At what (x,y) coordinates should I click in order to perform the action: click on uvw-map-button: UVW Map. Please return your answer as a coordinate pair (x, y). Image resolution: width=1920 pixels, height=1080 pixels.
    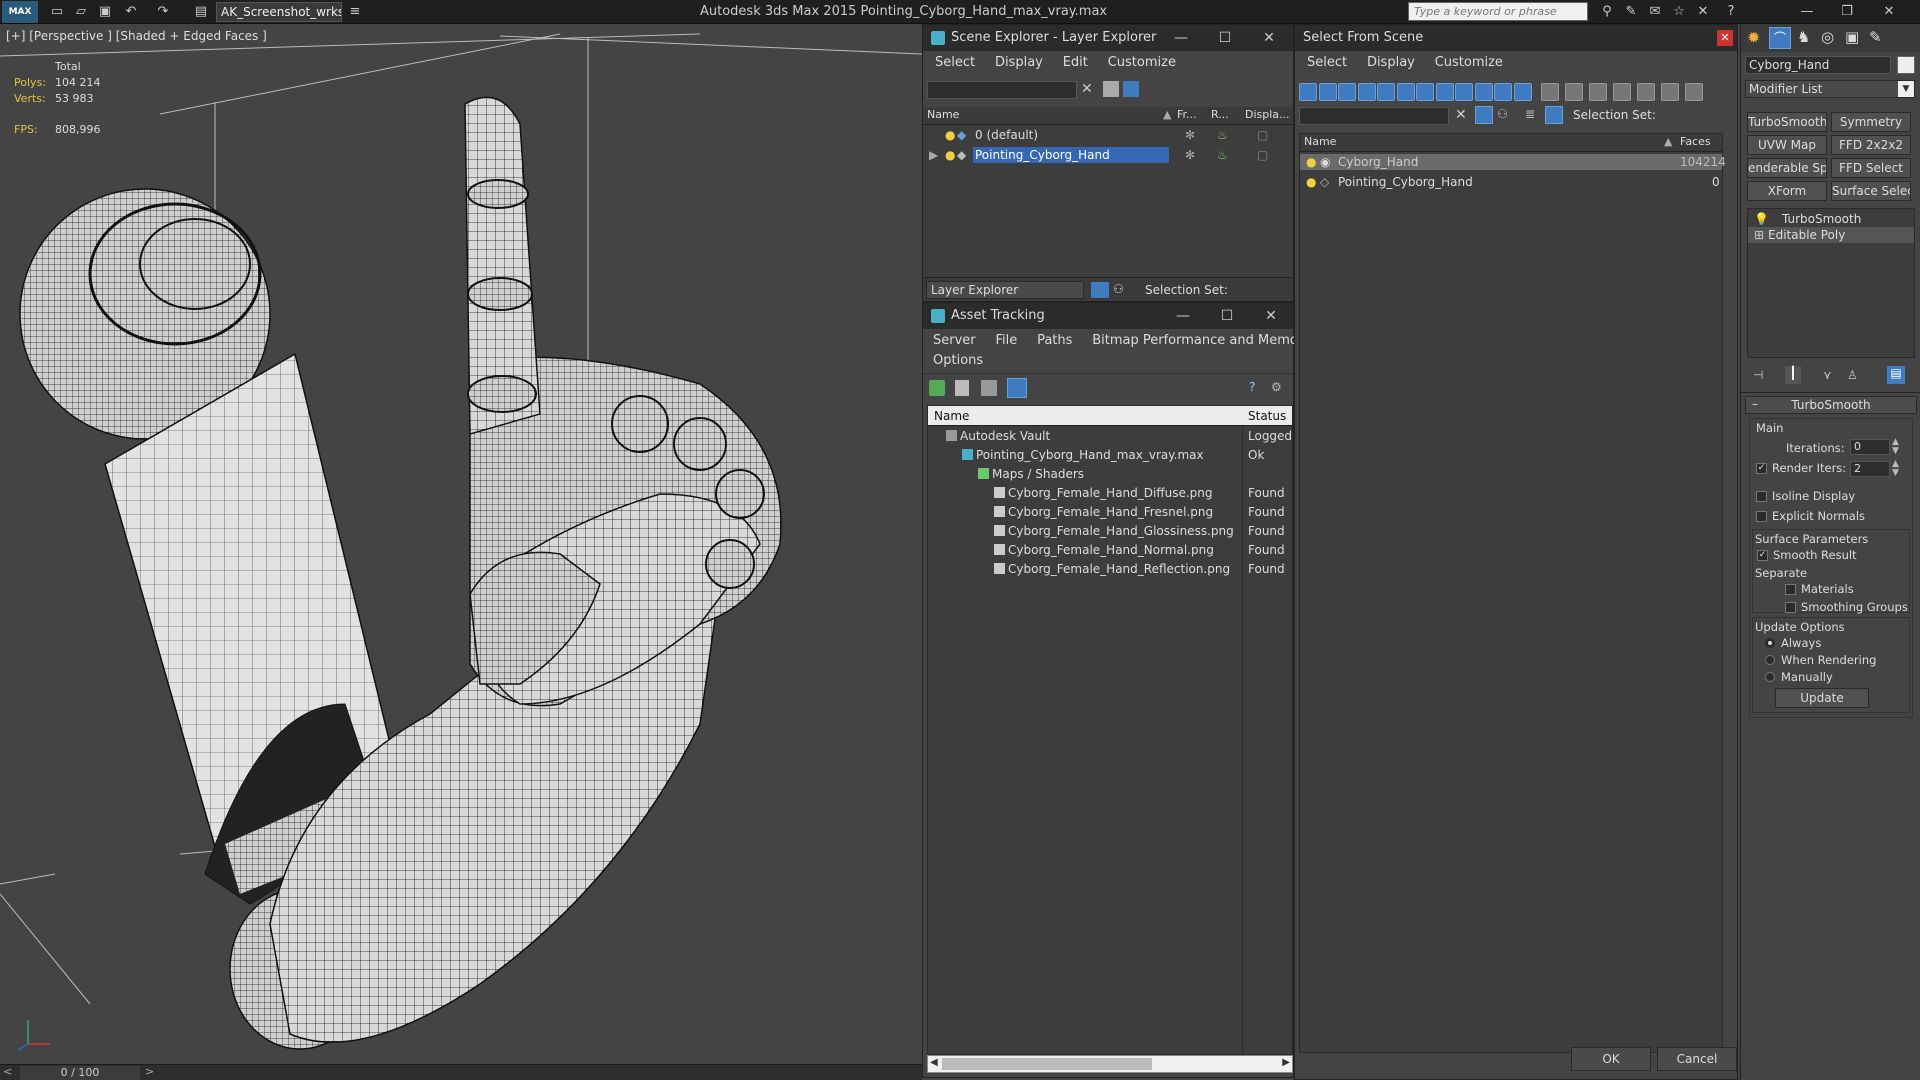
    Looking at the image, I should click on (1787, 145).